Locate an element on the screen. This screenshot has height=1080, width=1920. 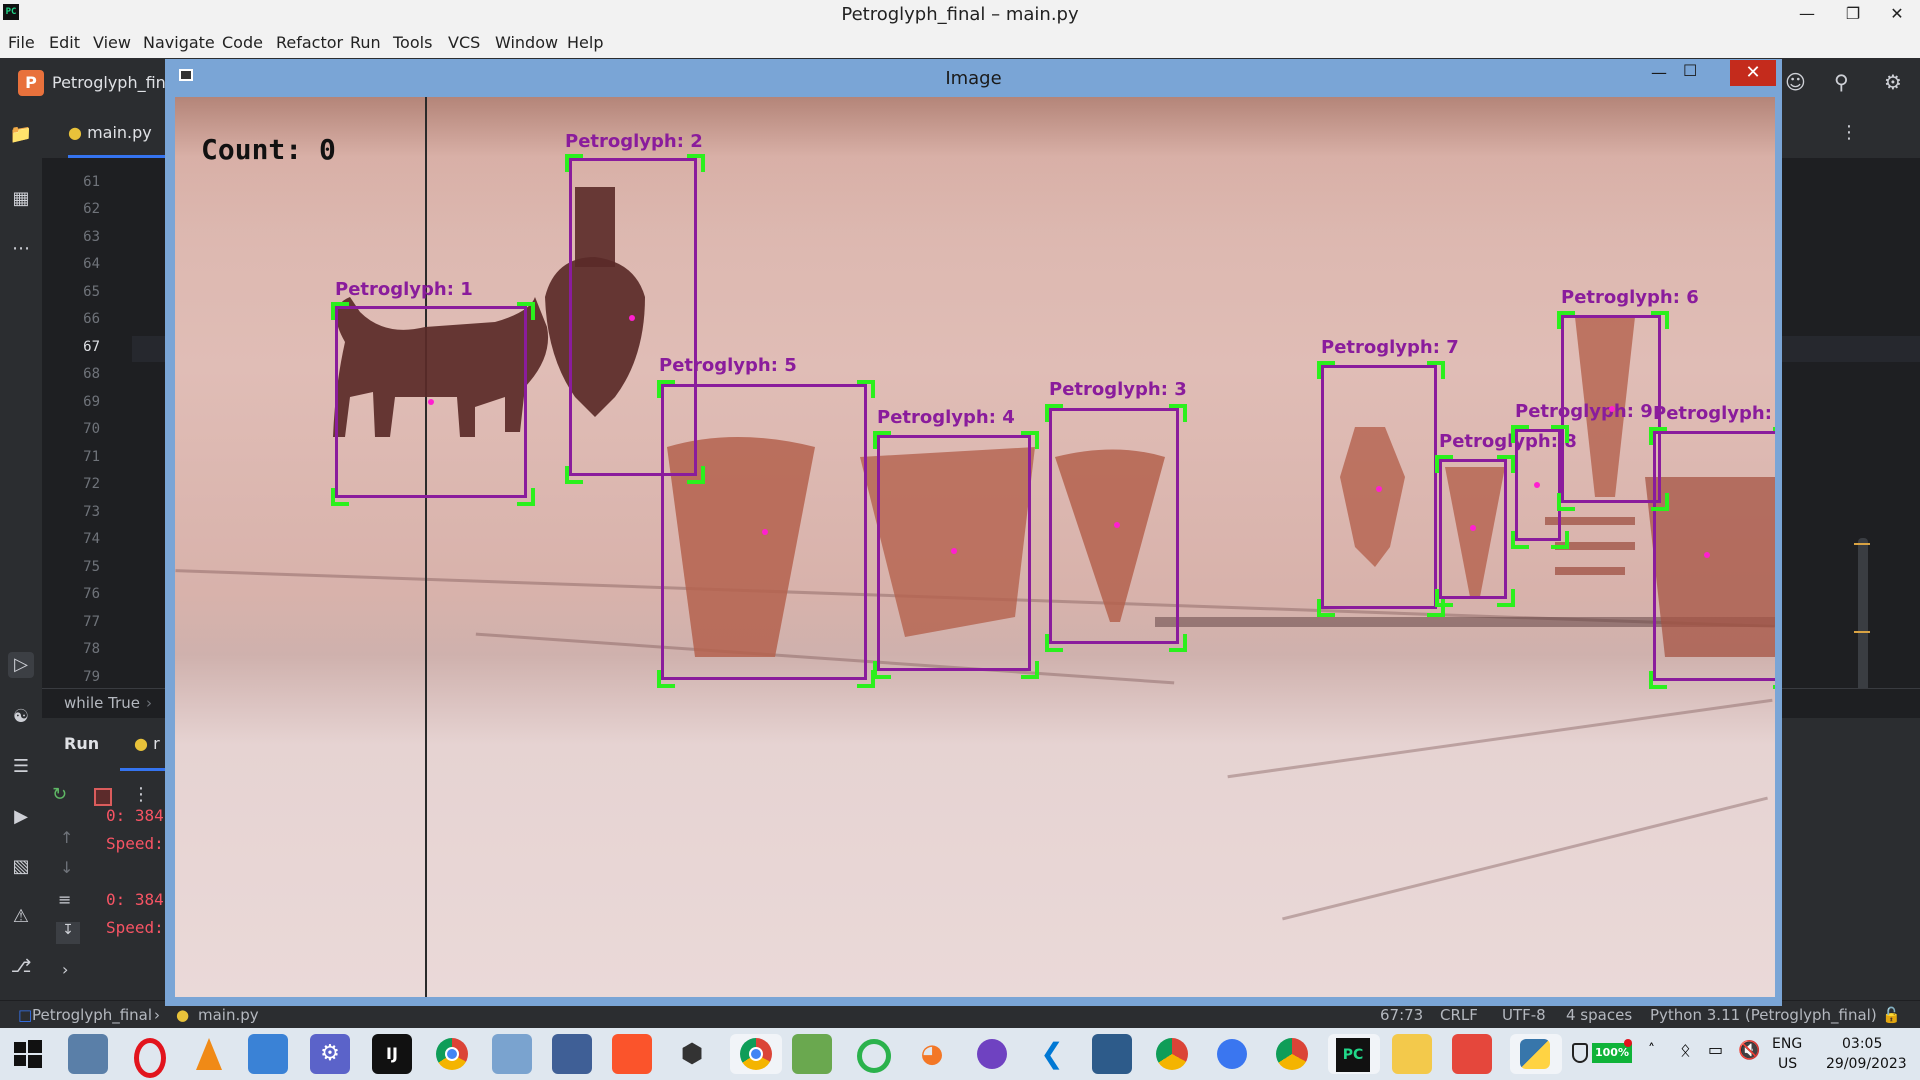
minimize-icon: — is located at coordinates (1659, 72).